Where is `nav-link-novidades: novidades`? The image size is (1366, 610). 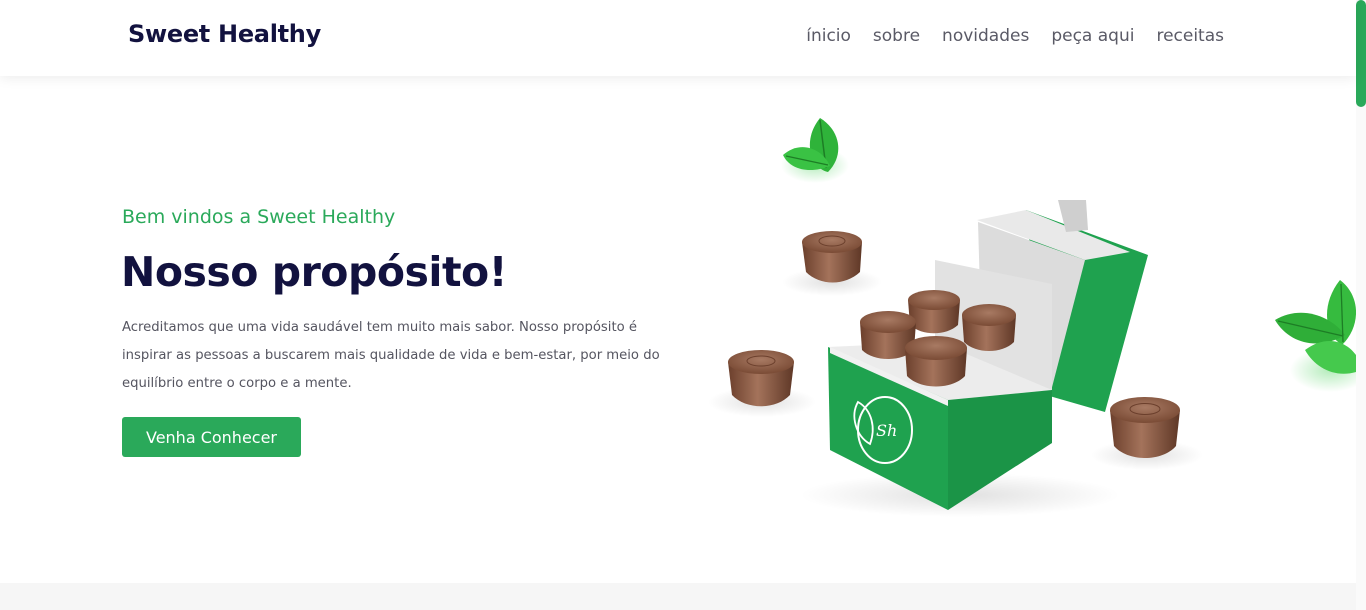
nav-link-novidades: novidades is located at coordinates (985, 36).